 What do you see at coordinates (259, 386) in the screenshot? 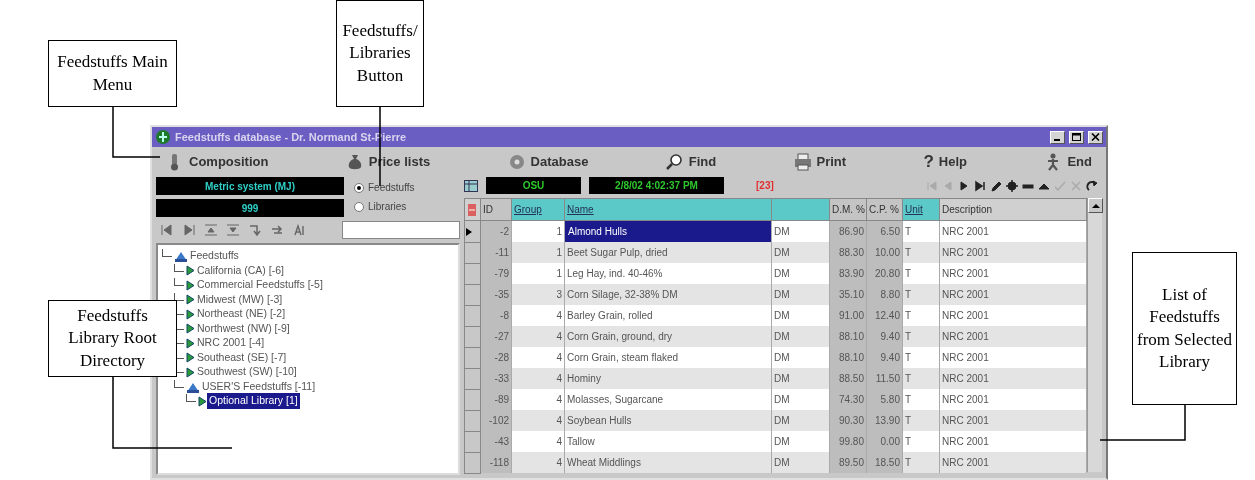
I see `tree-item: USER'S Feedstuffs [-11]` at bounding box center [259, 386].